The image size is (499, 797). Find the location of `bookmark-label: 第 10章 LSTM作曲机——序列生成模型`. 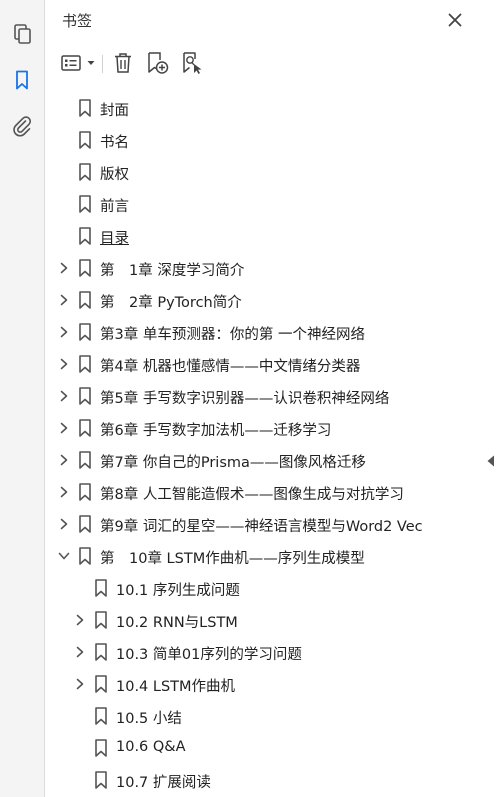

bookmark-label: 第 10章 LSTM作曲机——序列生成模型 is located at coordinates (232, 559).